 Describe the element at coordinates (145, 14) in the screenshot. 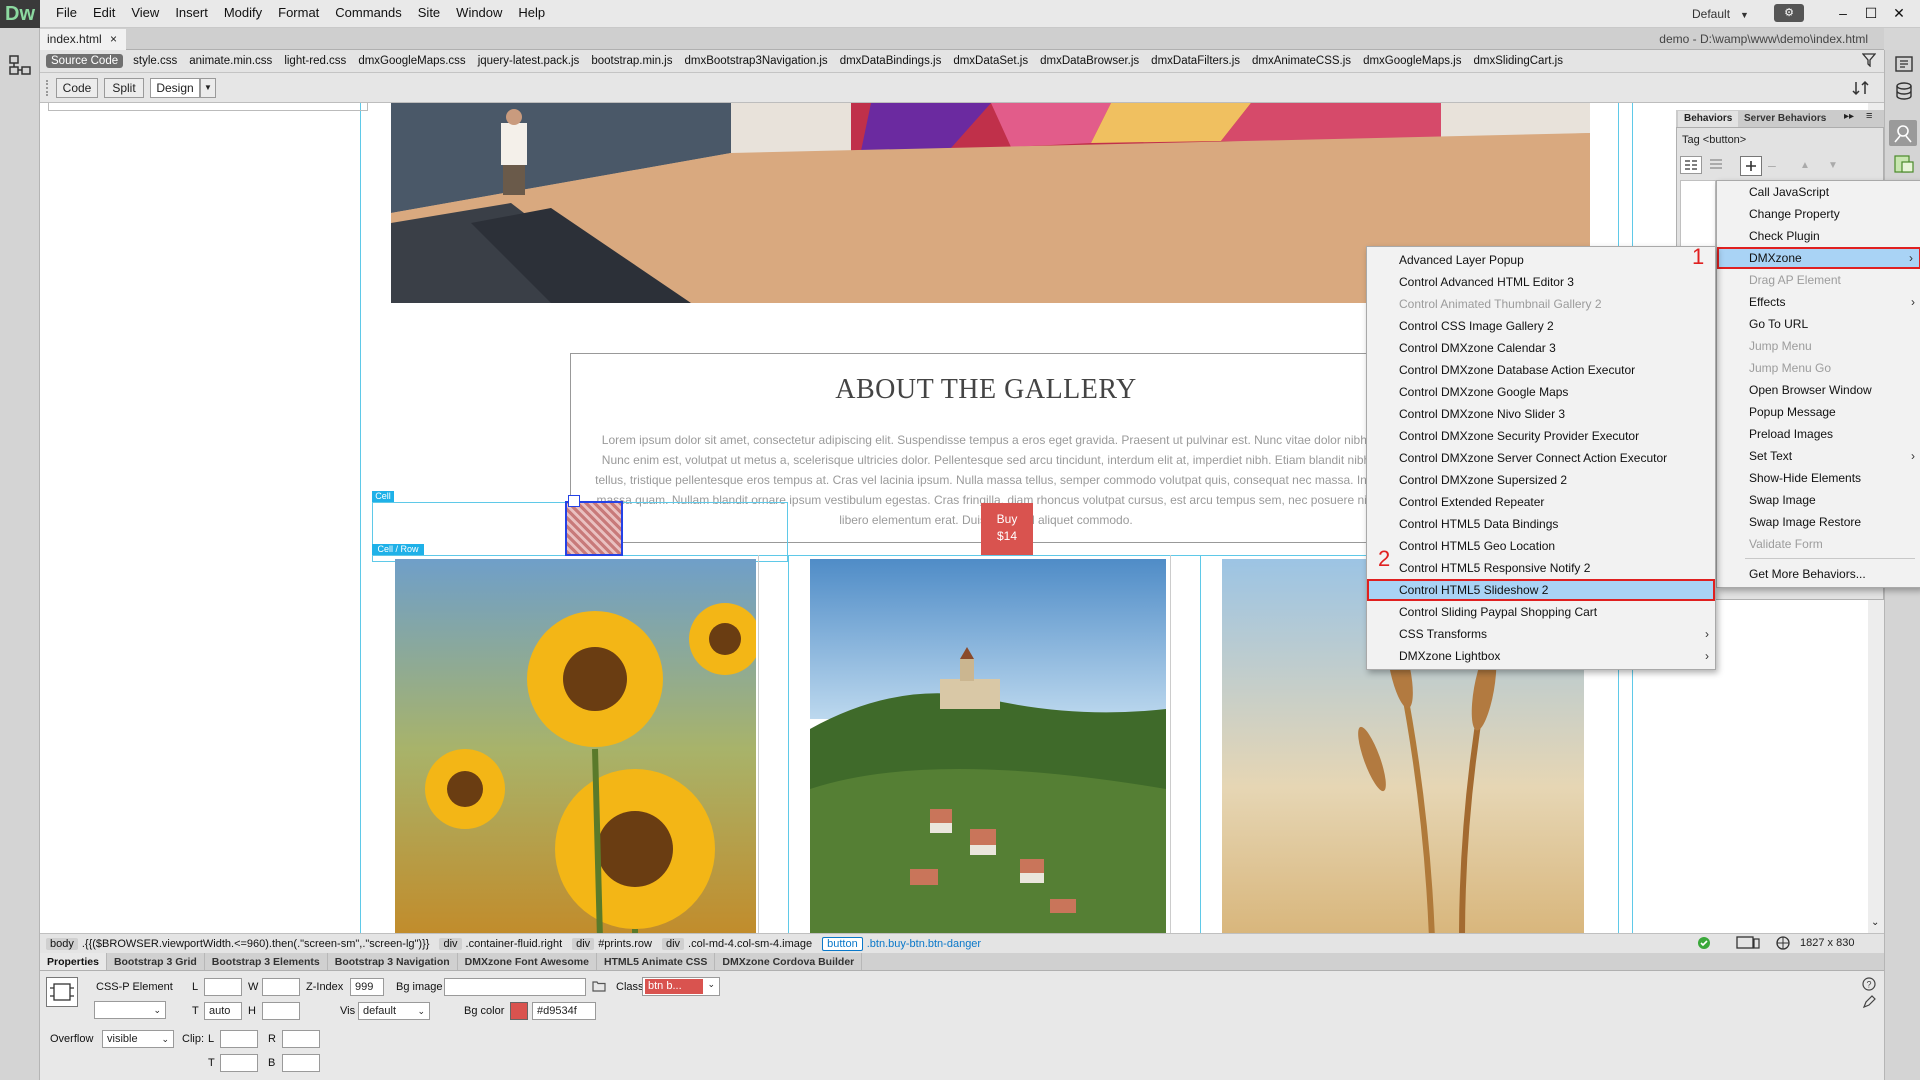

I see `menu-view: View` at that location.